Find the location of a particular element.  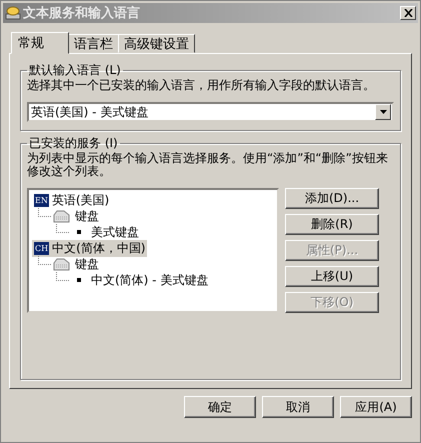

action-button: 删除(R) is located at coordinates (332, 224).